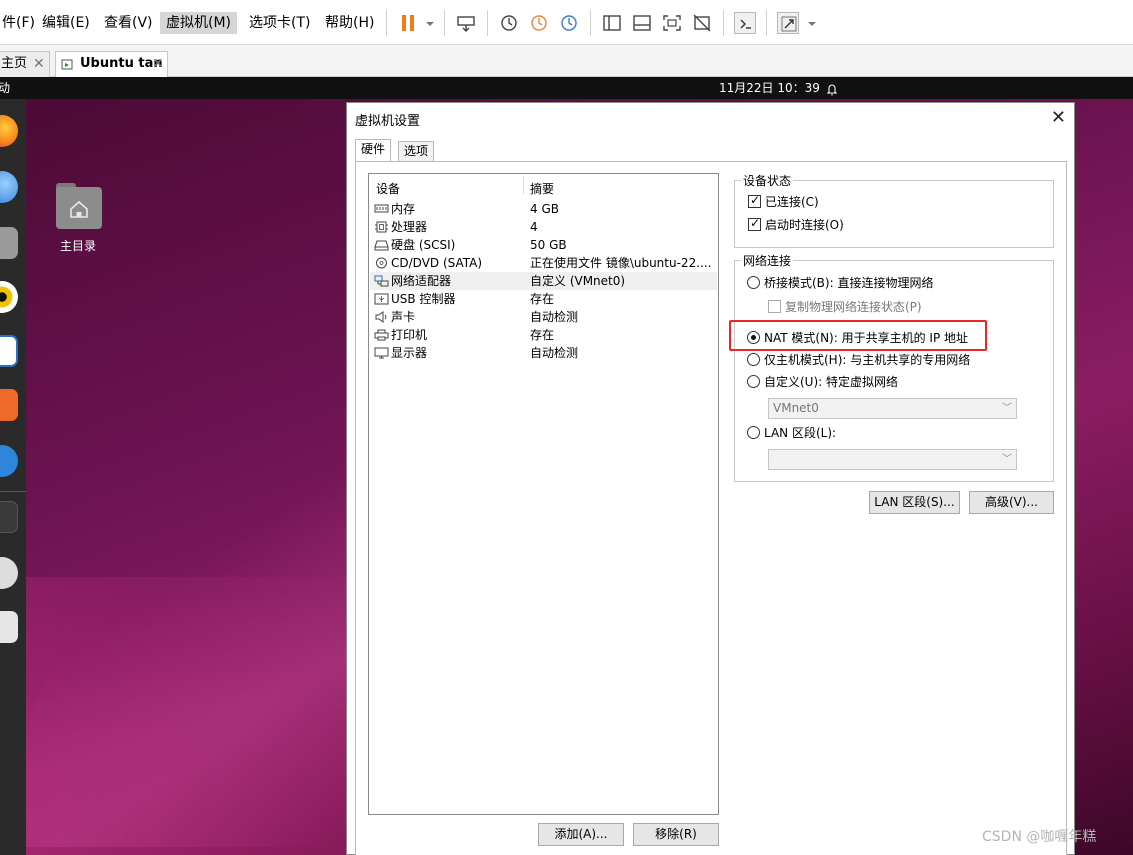 This screenshot has height=855, width=1133. I want to click on terminal-icon, so click(9, 517).